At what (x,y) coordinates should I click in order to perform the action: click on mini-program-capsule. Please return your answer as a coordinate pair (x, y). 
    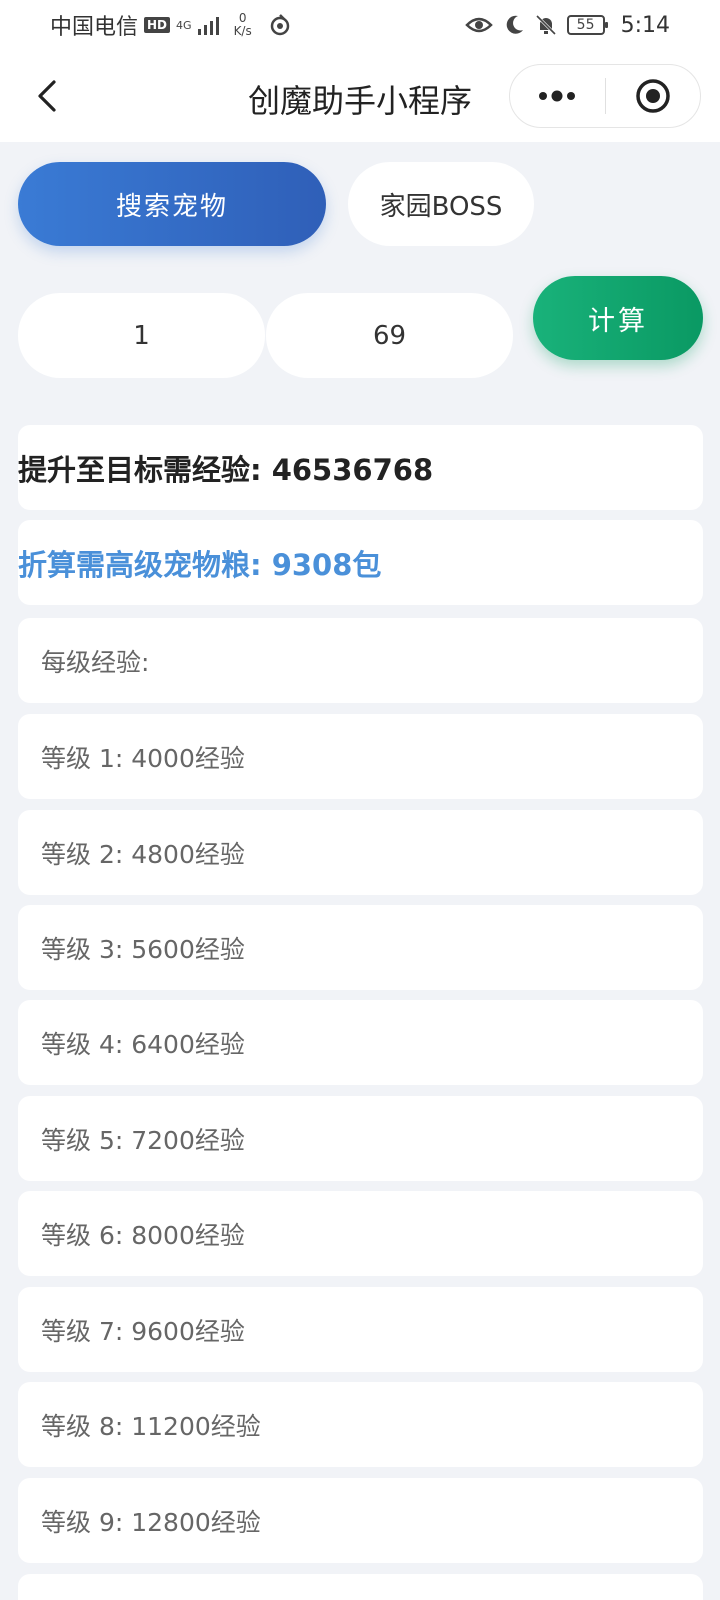
    Looking at the image, I should click on (605, 96).